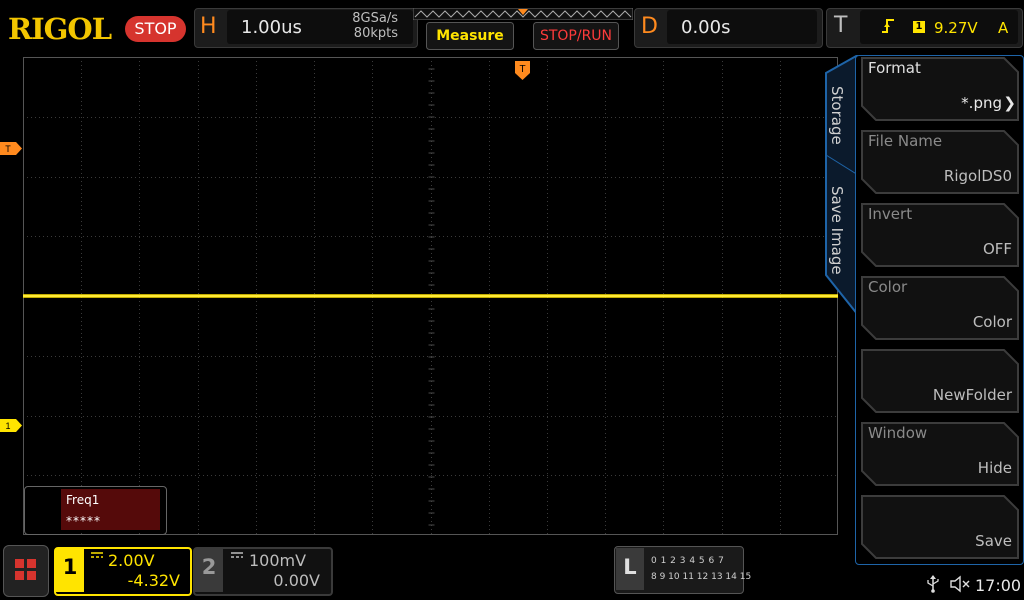 The image size is (1024, 600). Describe the element at coordinates (83, 521) in the screenshot. I see `measurement-value: *****` at that location.